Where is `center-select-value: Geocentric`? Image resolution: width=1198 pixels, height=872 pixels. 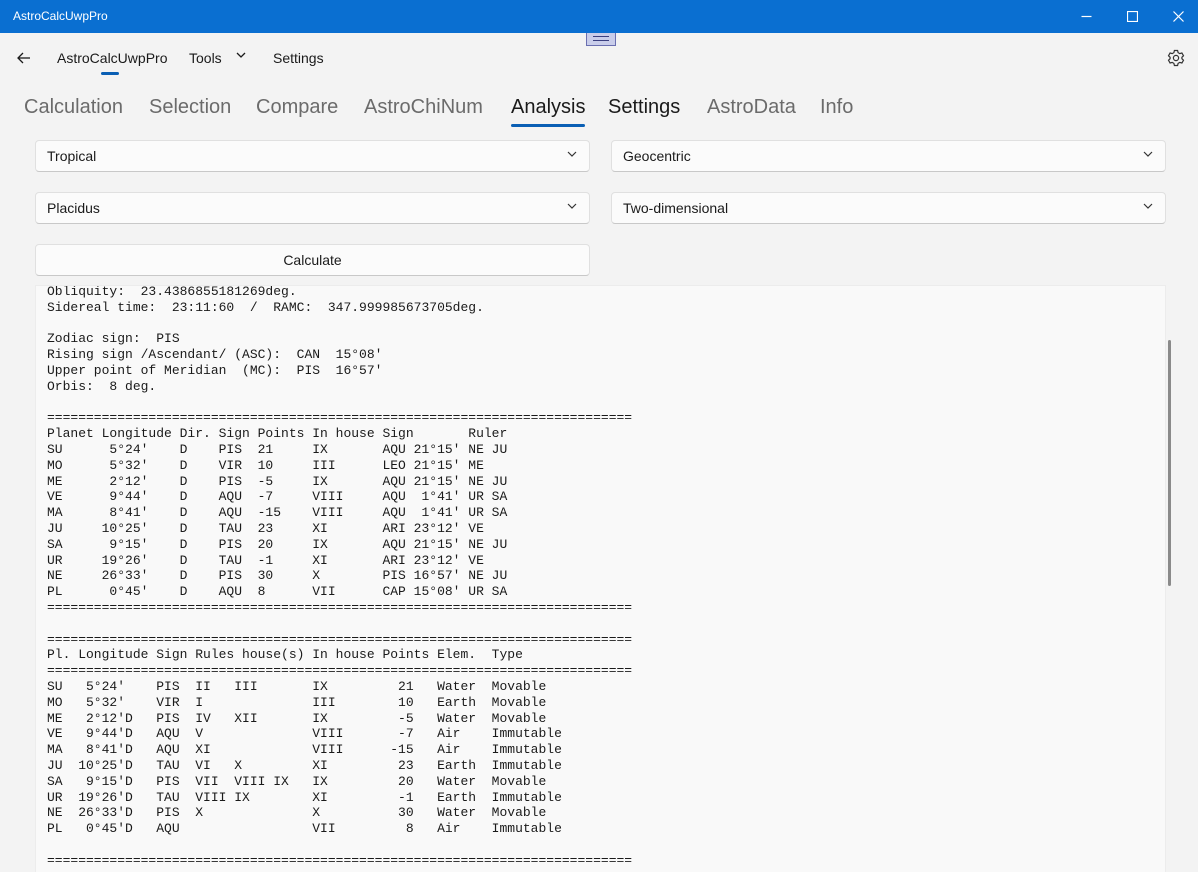 center-select-value: Geocentric is located at coordinates (657, 156).